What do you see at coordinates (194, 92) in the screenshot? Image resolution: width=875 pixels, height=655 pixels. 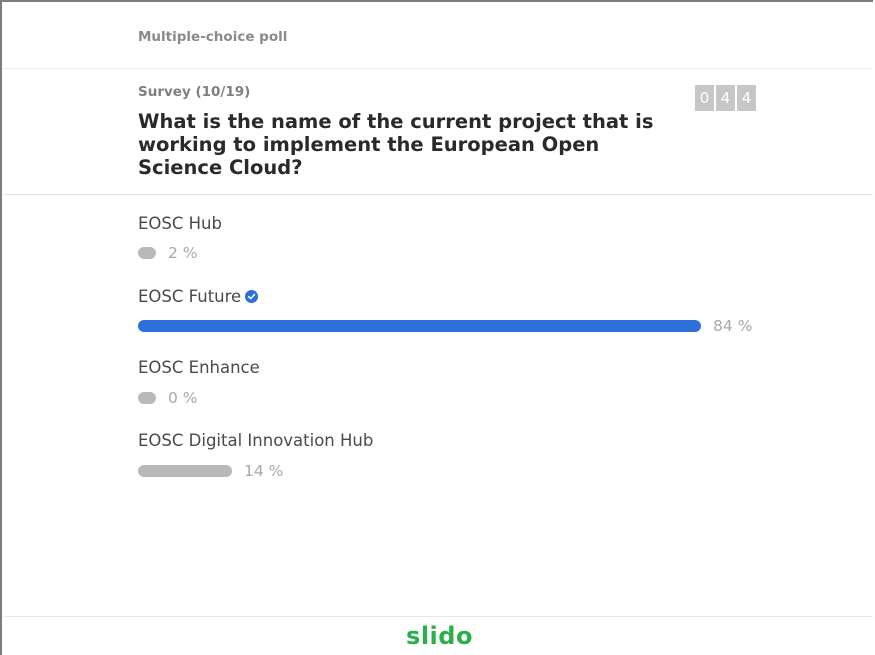 I see `survey-progress-label: Survey (10/19)` at bounding box center [194, 92].